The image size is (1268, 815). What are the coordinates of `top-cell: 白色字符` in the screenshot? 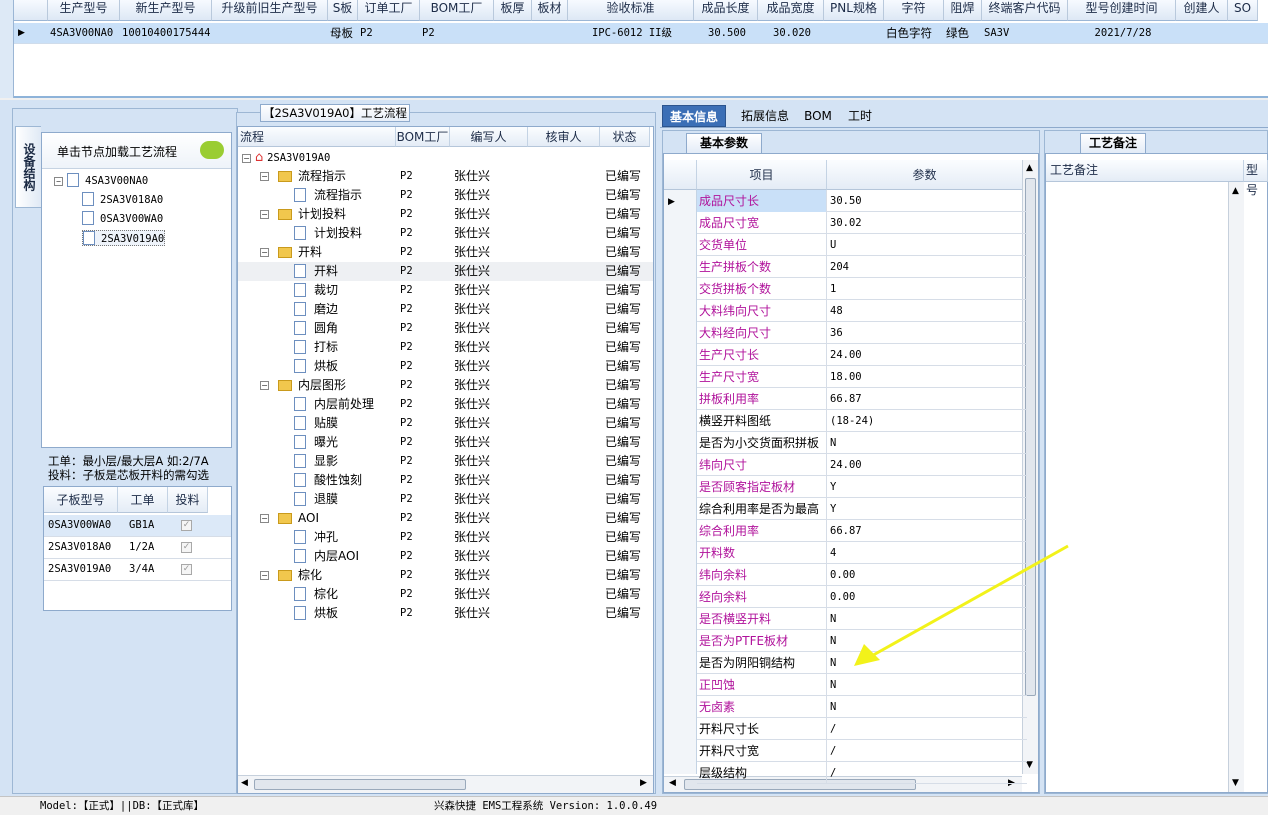 It's located at (915, 33).